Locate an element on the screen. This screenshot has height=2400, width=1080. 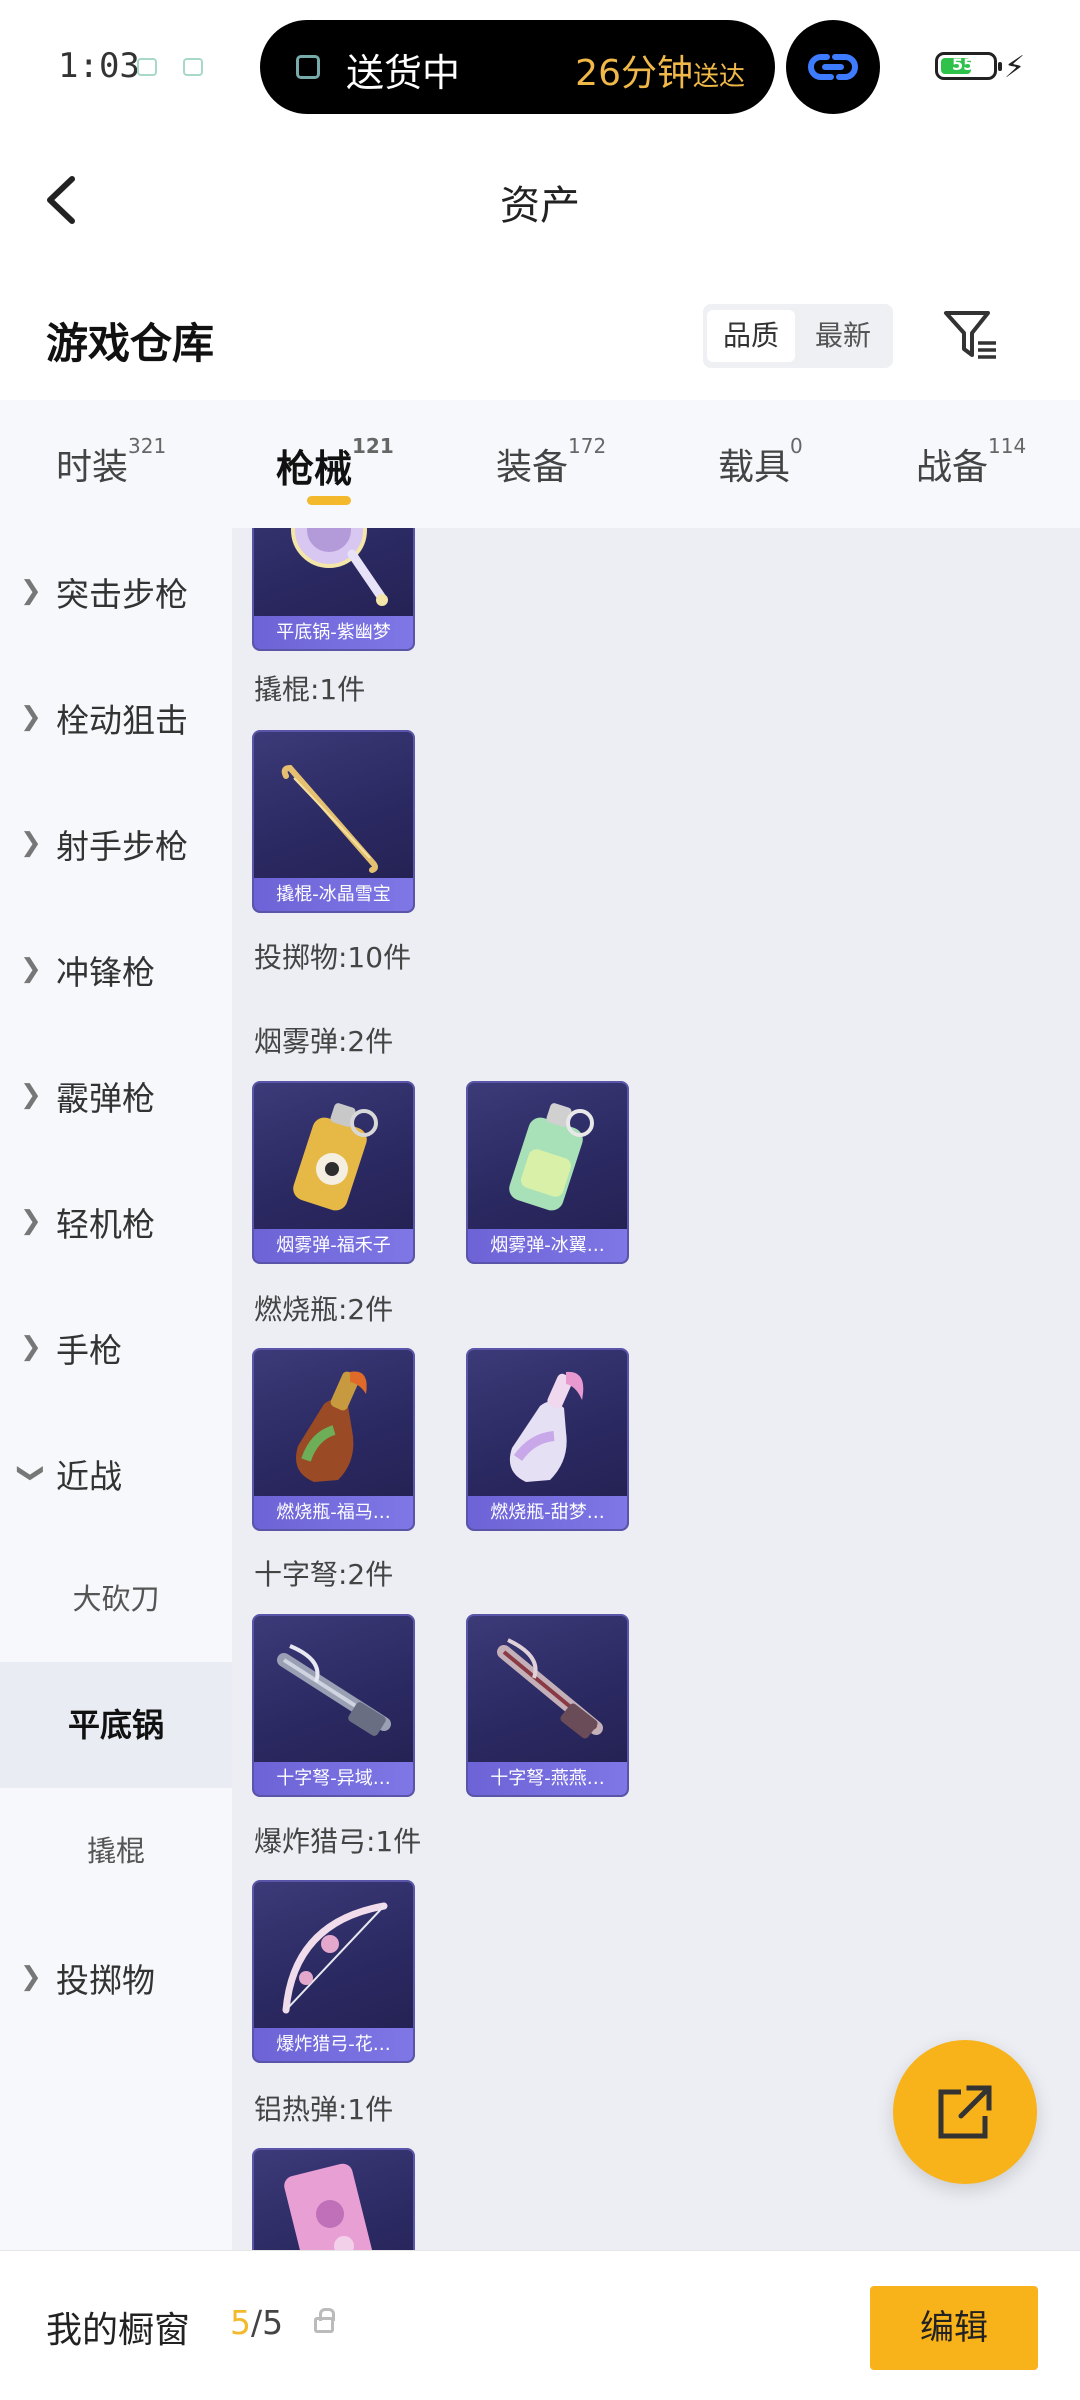
charging-icon: ⚡ is located at coordinates (1015, 67).